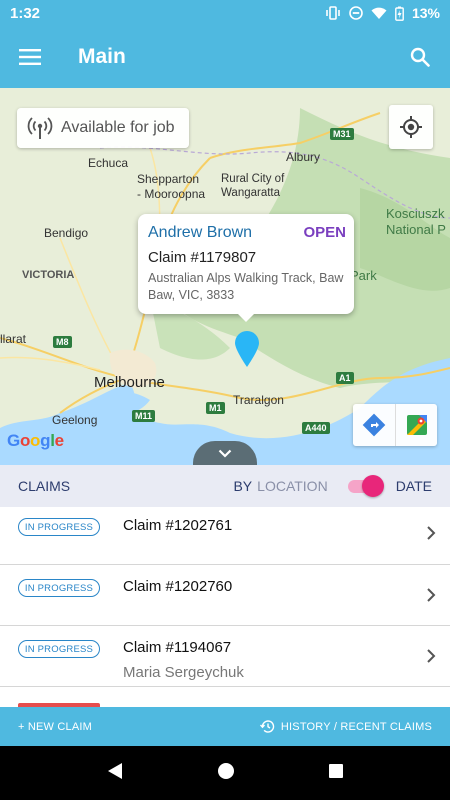 The width and height of the screenshot is (450, 800). I want to click on status-icons: 13%, so click(382, 13).